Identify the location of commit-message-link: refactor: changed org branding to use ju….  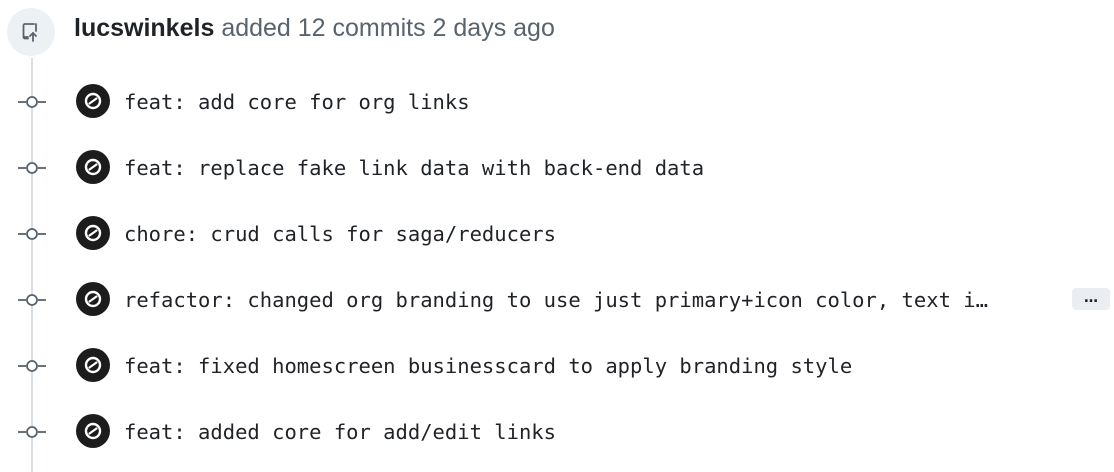
(556, 300).